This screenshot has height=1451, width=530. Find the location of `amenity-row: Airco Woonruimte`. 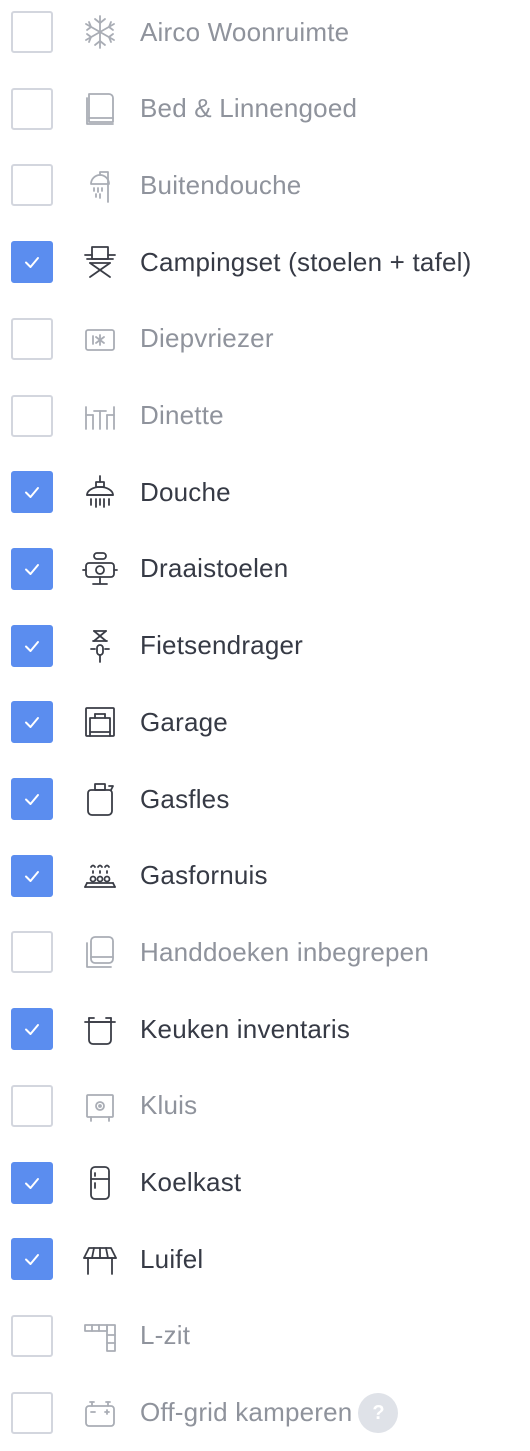

amenity-row: Airco Woonruimte is located at coordinates (265, 35).